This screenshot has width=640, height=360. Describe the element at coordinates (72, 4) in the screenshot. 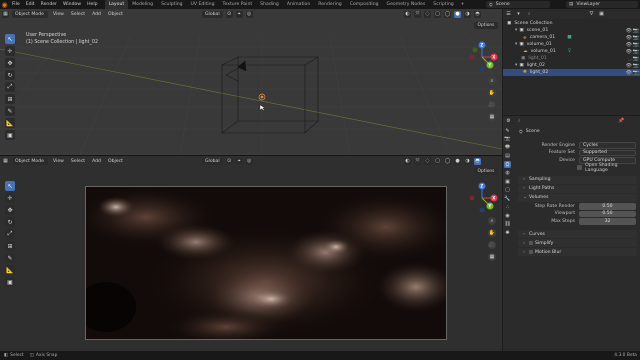

I see `menu-window: Window` at that location.